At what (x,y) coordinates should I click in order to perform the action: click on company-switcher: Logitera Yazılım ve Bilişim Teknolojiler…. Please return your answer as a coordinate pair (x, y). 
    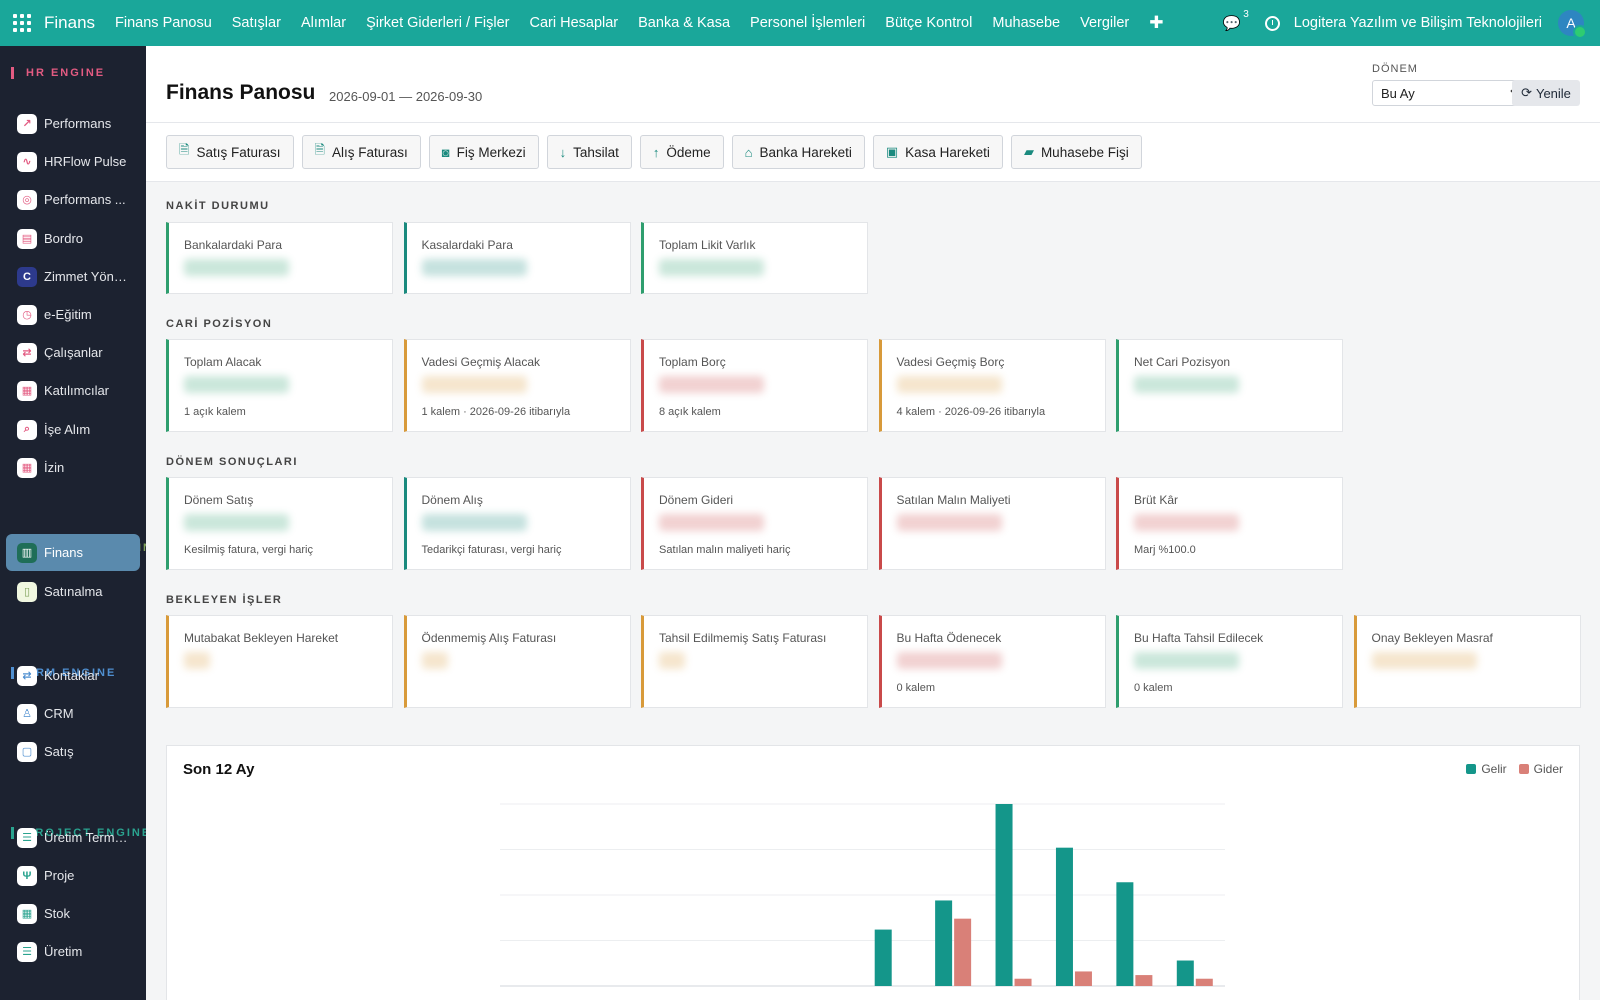
    Looking at the image, I should click on (1418, 23).